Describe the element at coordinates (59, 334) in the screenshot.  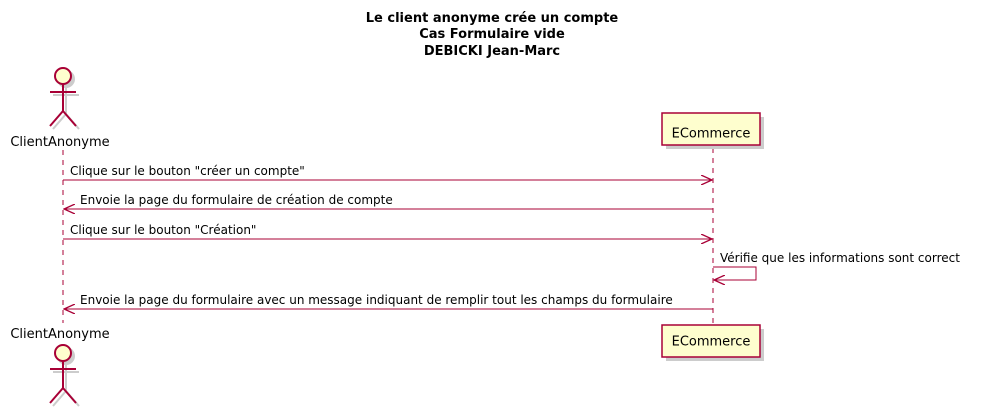
I see `actor-label-bottom: ClientAnonyme` at that location.